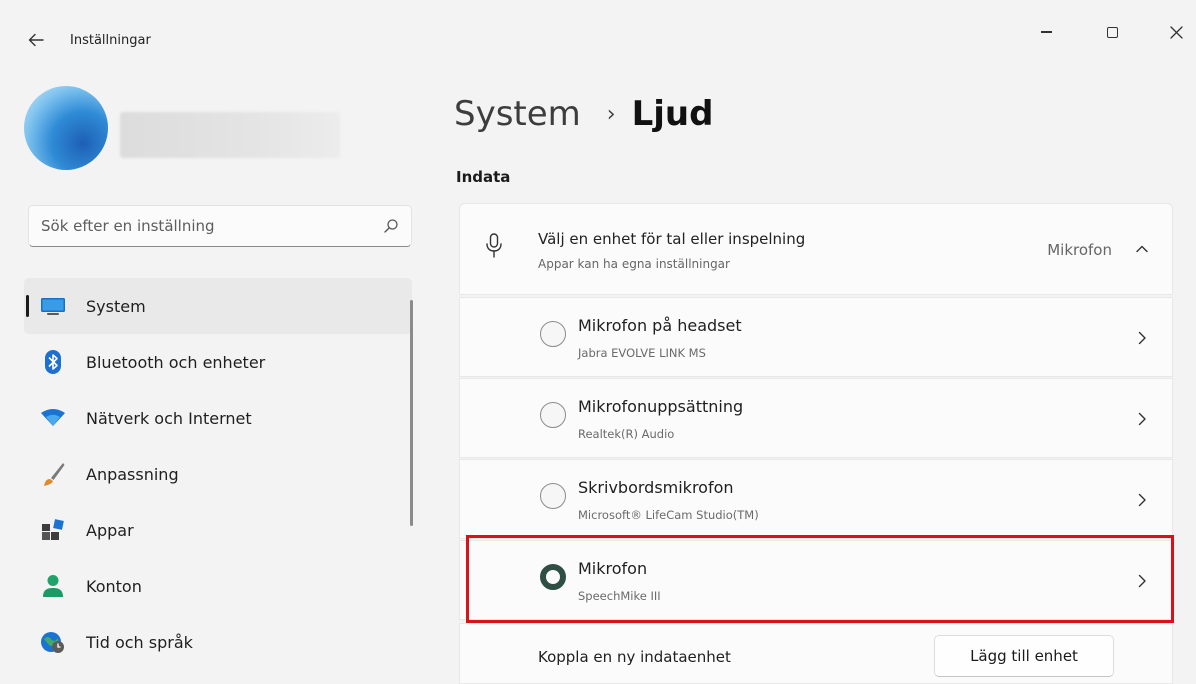 The width and height of the screenshot is (1196, 684). What do you see at coordinates (212, 226) in the screenshot?
I see `search-input` at bounding box center [212, 226].